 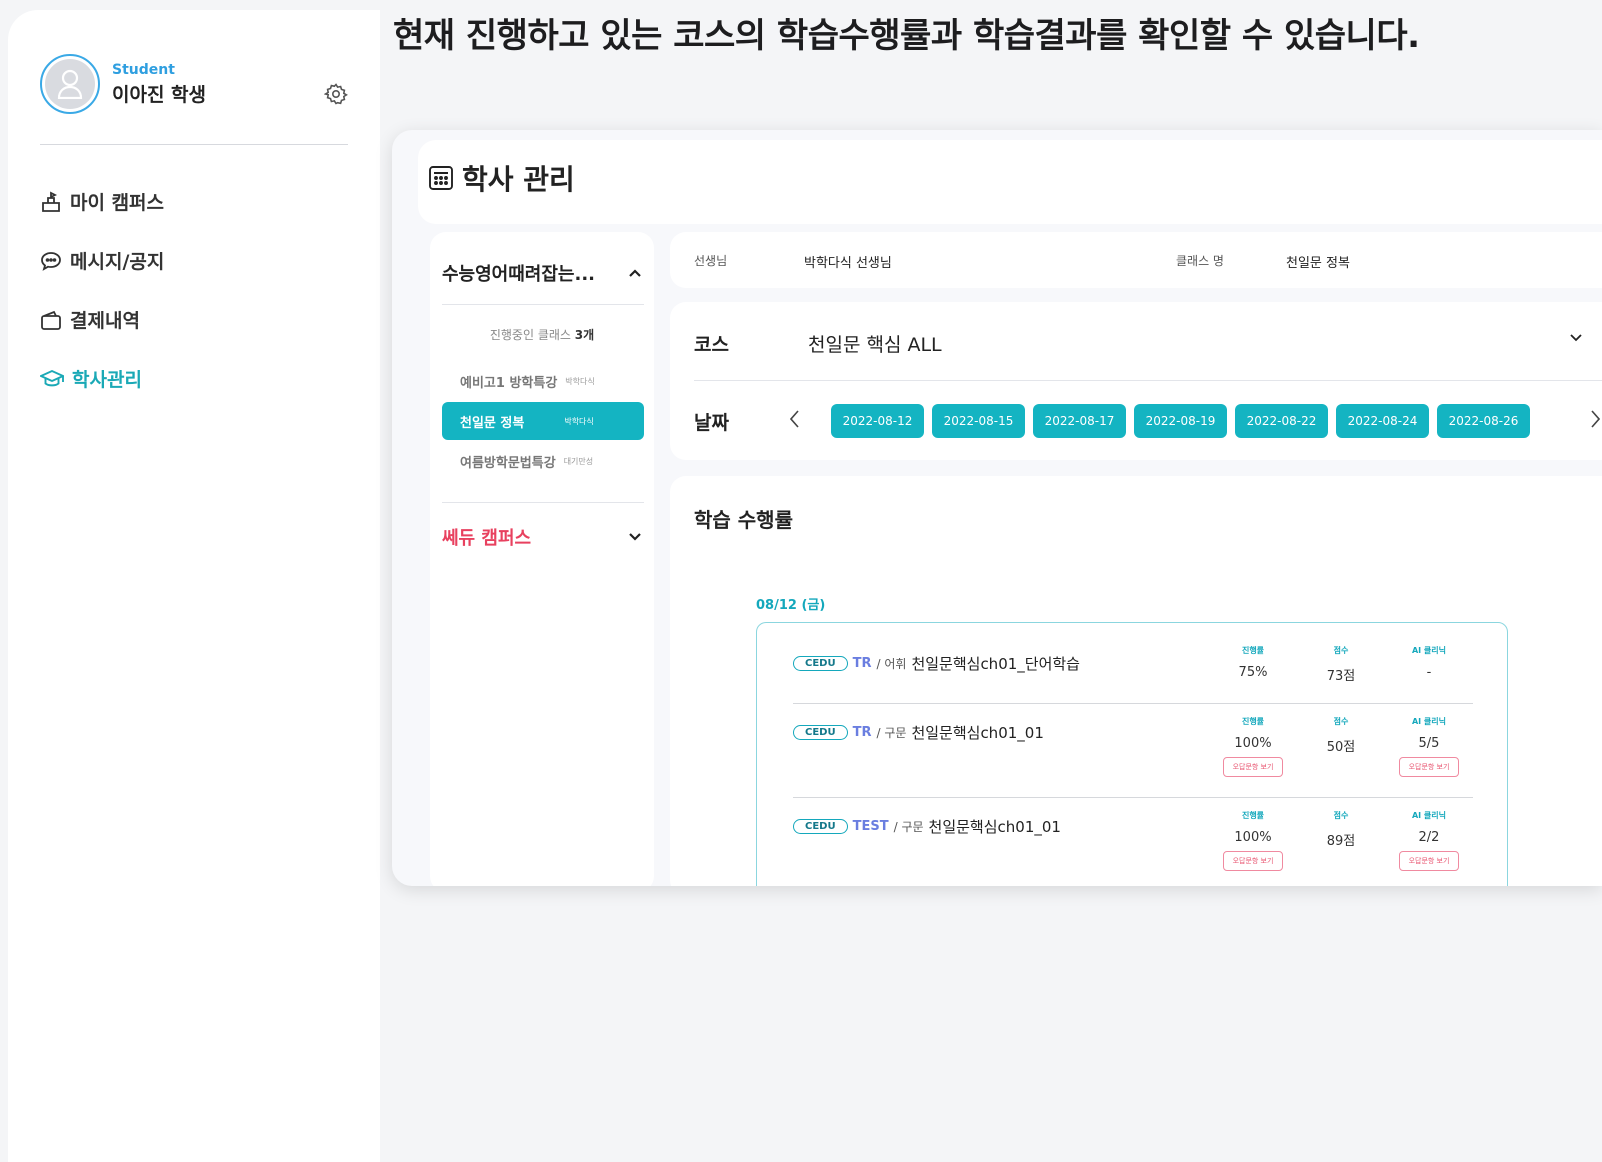 What do you see at coordinates (336, 94) in the screenshot?
I see `gear-icon` at bounding box center [336, 94].